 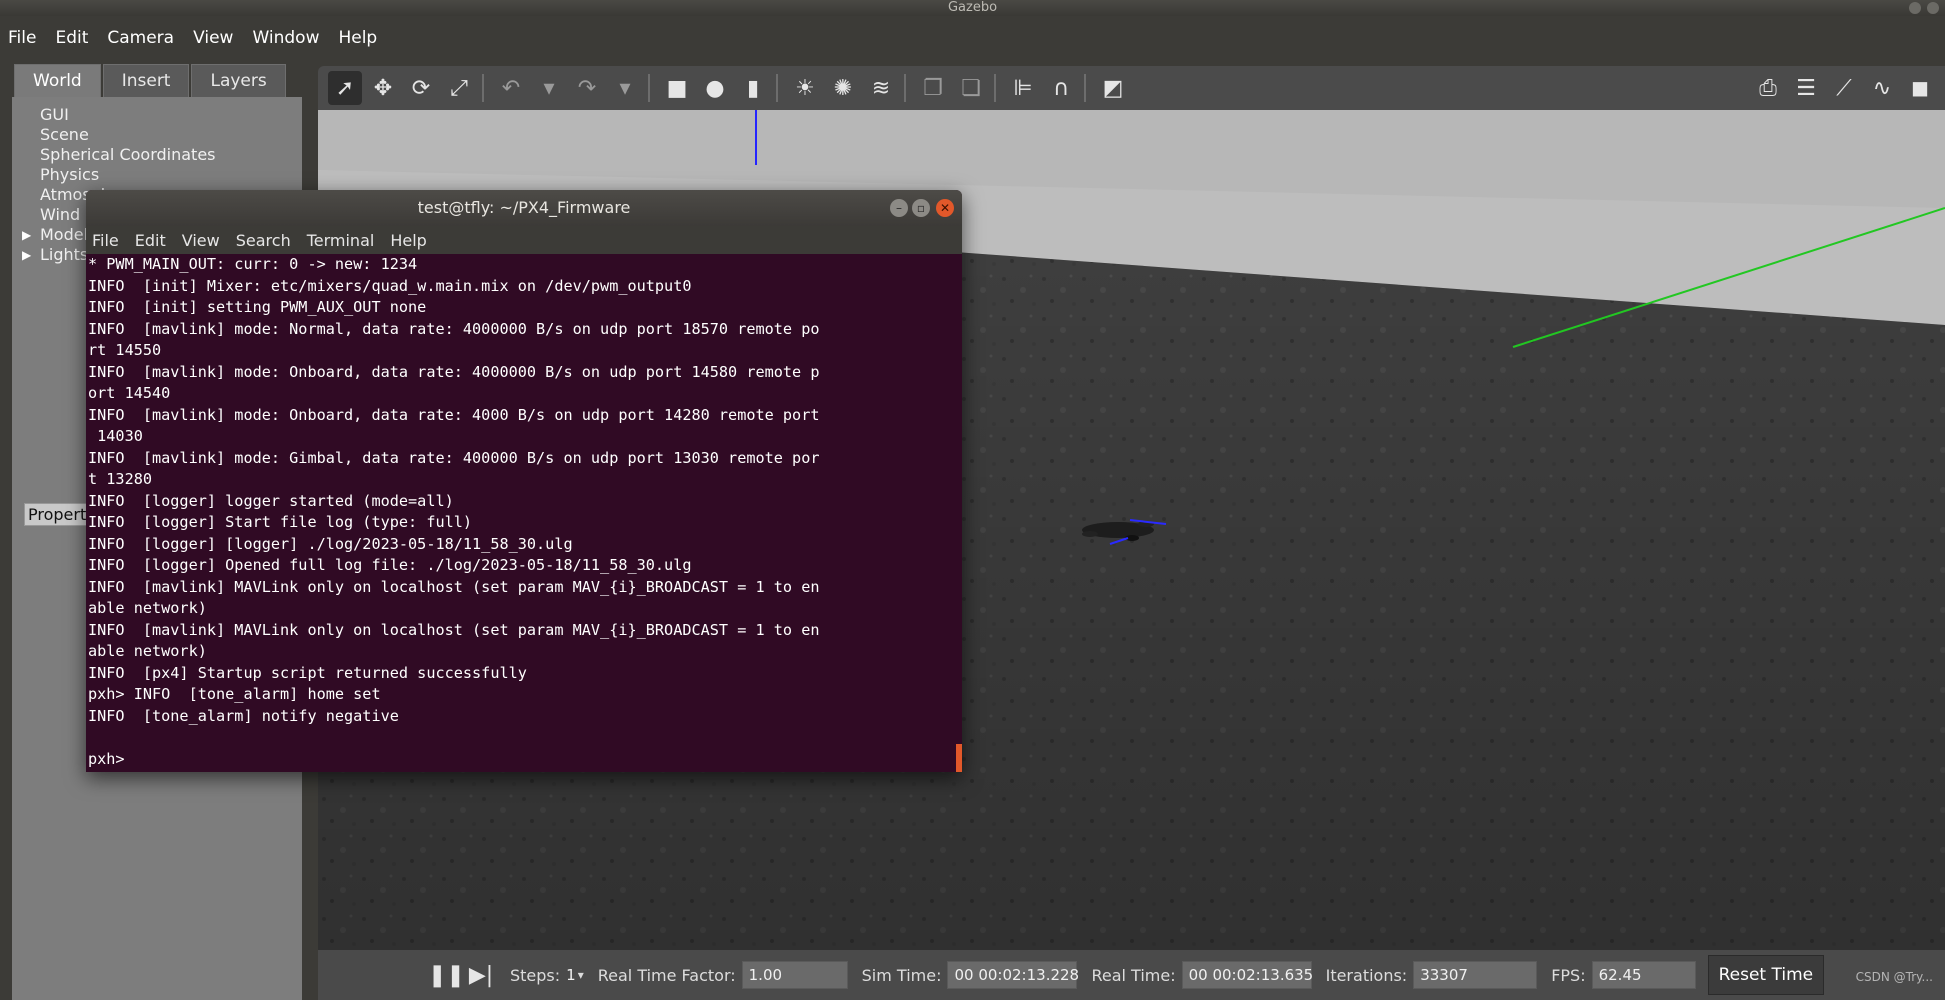 What do you see at coordinates (125, 350) in the screenshot?
I see `terminal-line: rt 14550` at bounding box center [125, 350].